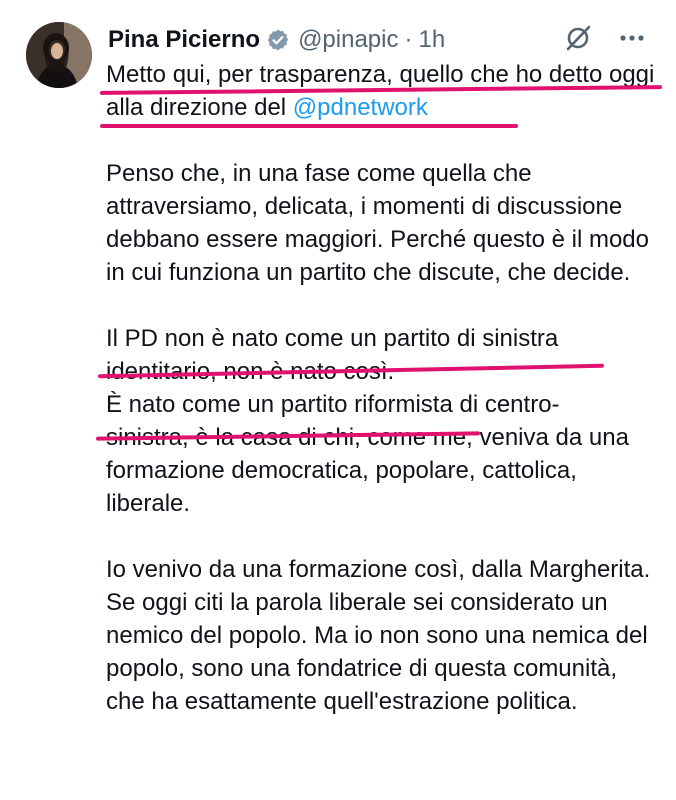  Describe the element at coordinates (360, 107) in the screenshot. I see `mention-link: @pdnetwork` at that location.